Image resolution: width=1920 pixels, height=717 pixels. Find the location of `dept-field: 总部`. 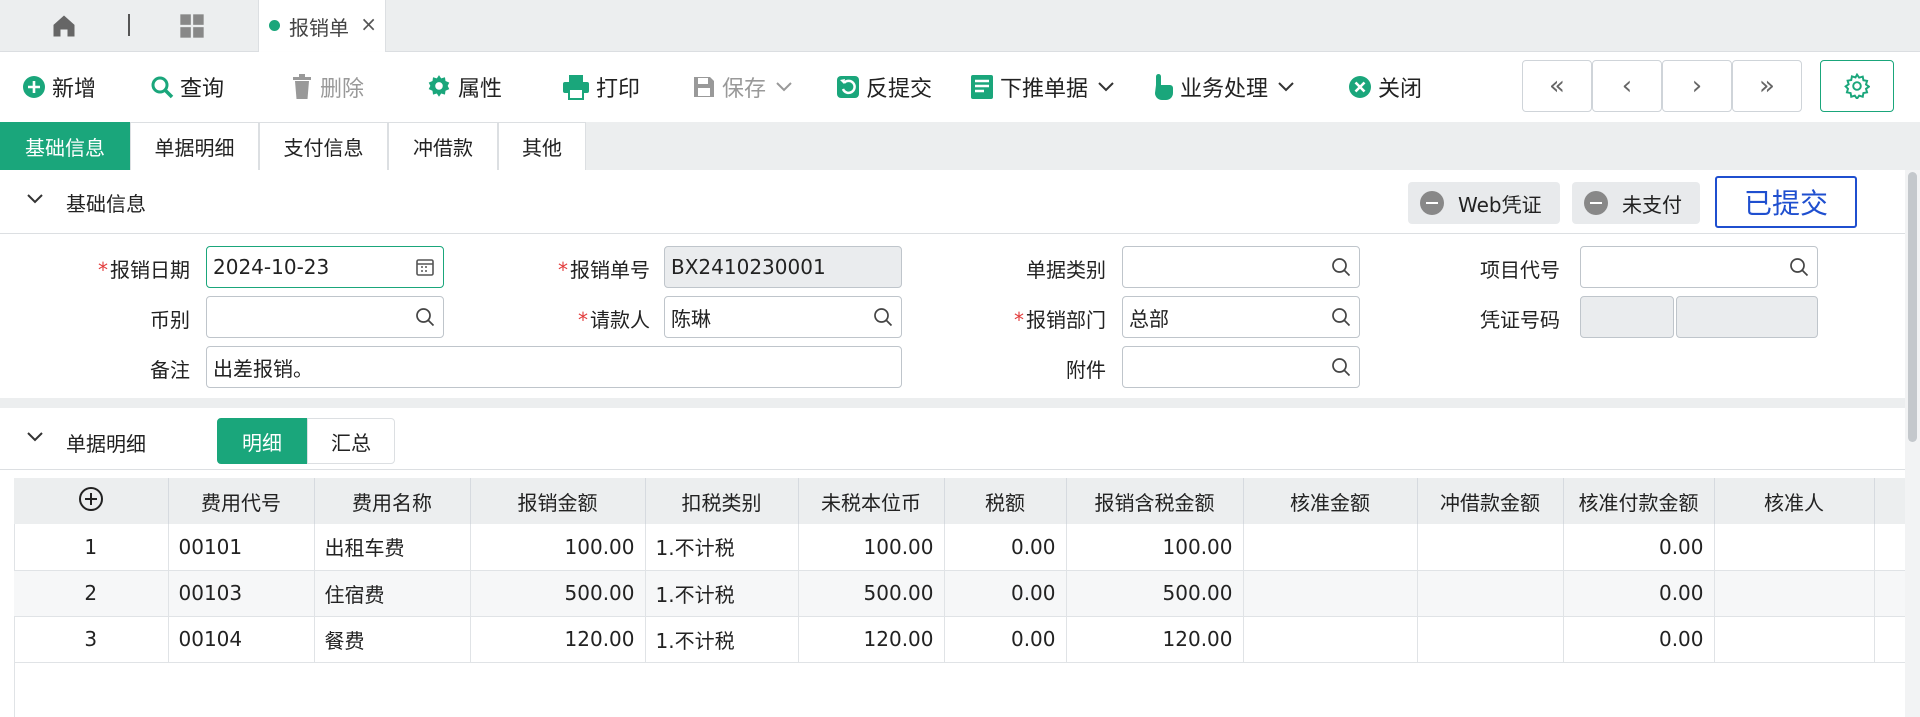

dept-field: 总部 is located at coordinates (1241, 317).